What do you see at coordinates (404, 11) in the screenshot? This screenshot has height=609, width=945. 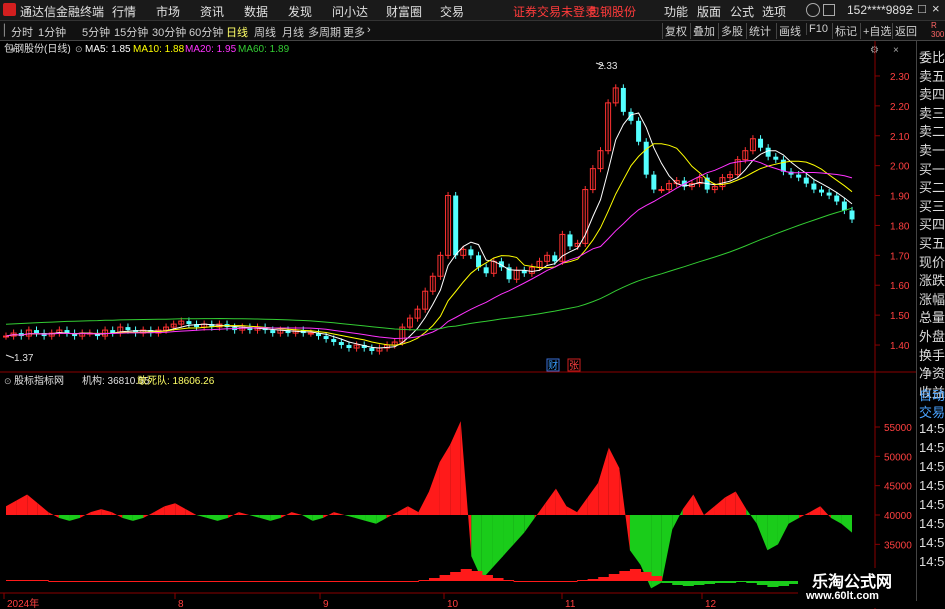 I see `menu-wealth: 财富圈` at bounding box center [404, 11].